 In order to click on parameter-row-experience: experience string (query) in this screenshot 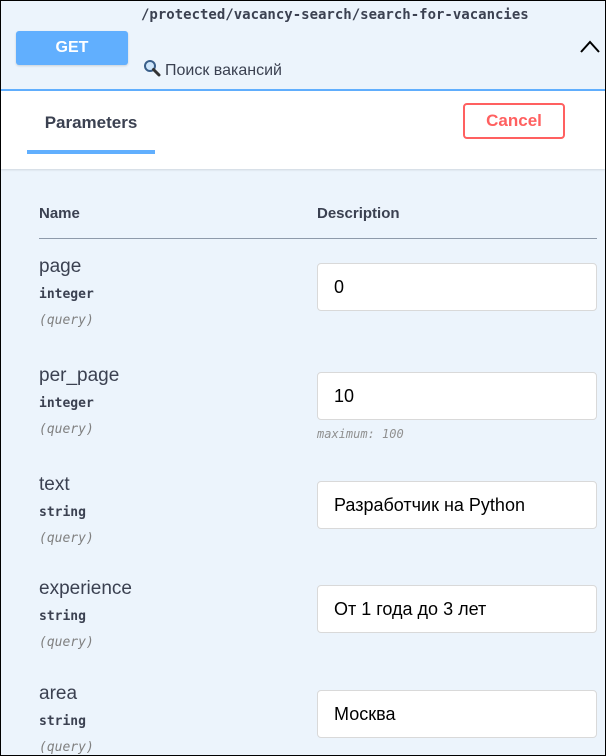, I will do `click(303, 633)`.